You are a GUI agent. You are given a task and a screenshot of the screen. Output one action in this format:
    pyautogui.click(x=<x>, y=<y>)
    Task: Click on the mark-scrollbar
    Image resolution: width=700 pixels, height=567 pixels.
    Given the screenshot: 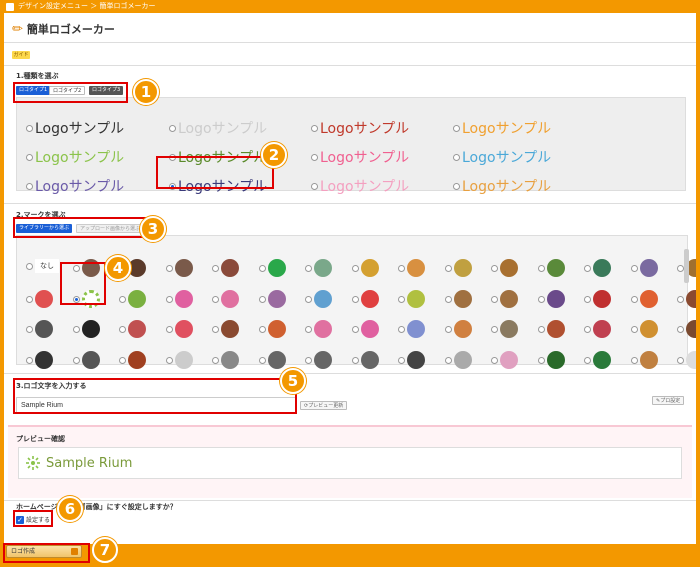 What is the action you would take?
    pyautogui.click(x=686, y=266)
    